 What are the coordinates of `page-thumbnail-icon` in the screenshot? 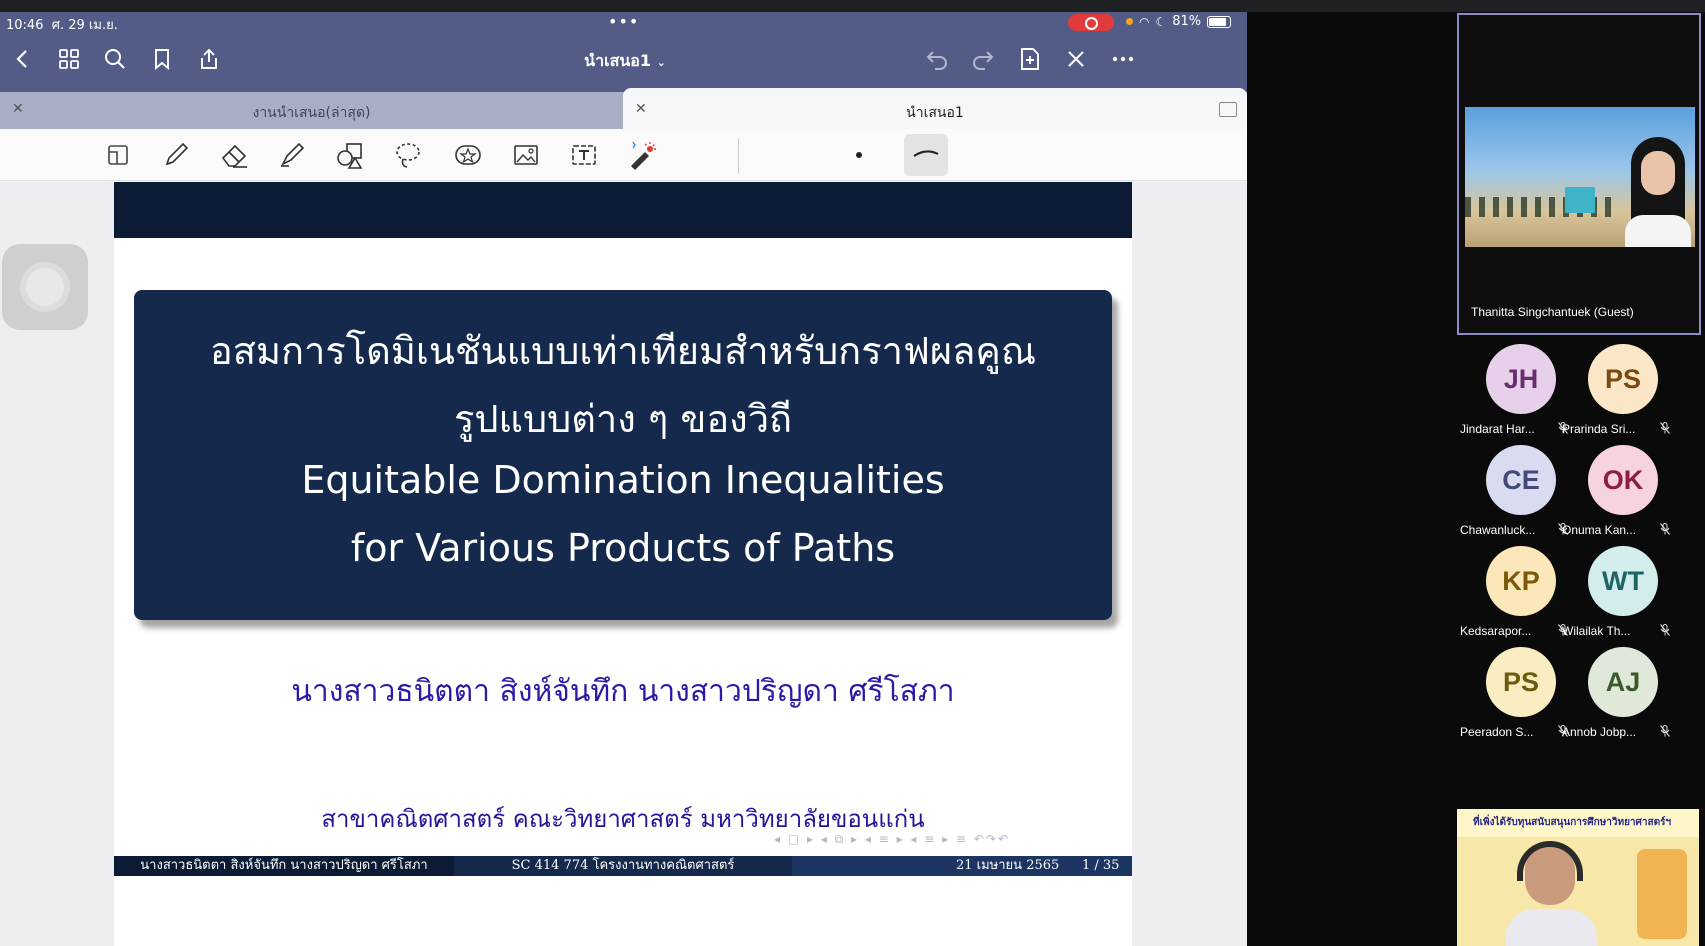 It's located at (118, 155).